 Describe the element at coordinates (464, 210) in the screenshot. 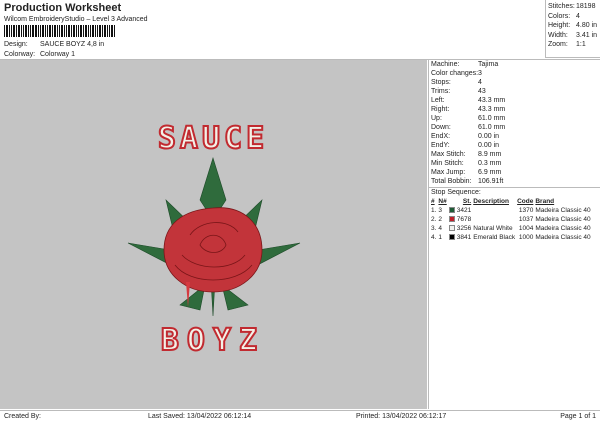

I see `stitch-count: 3421` at that location.